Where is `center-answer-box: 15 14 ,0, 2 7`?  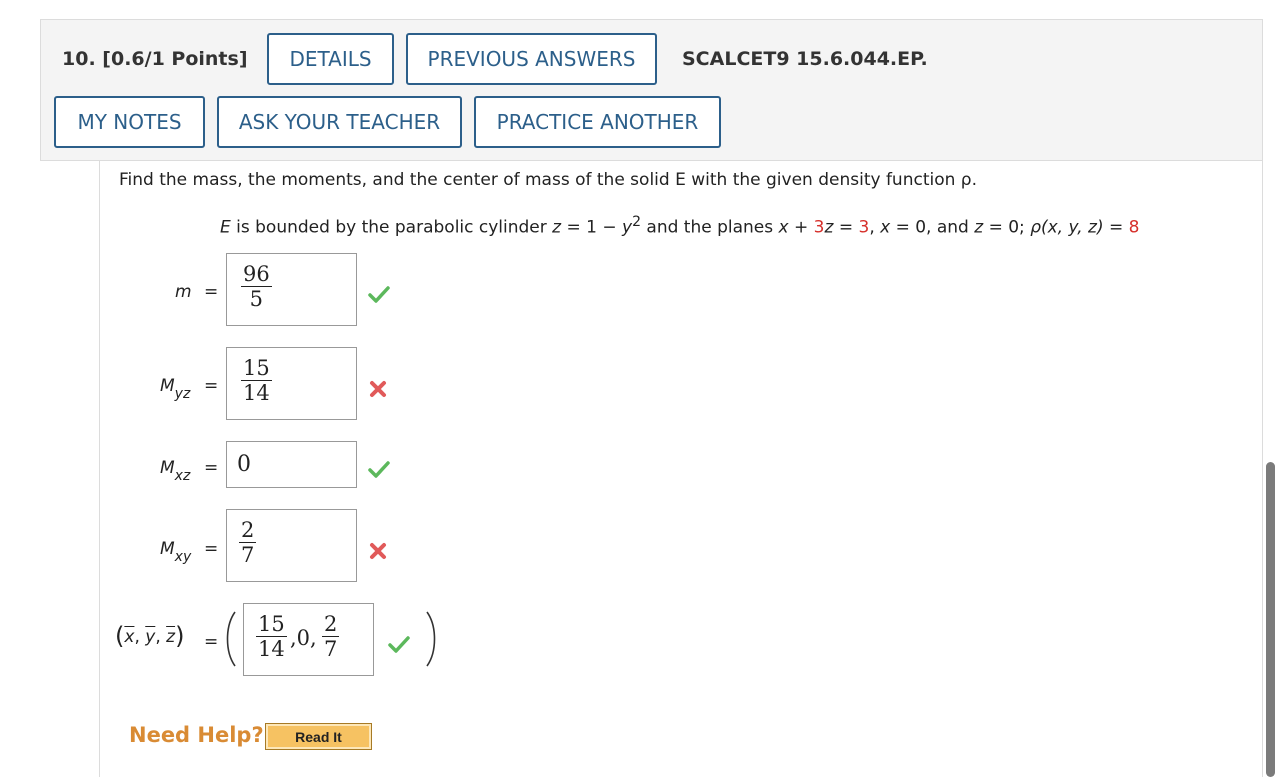 center-answer-box: 15 14 ,0, 2 7 is located at coordinates (308, 639).